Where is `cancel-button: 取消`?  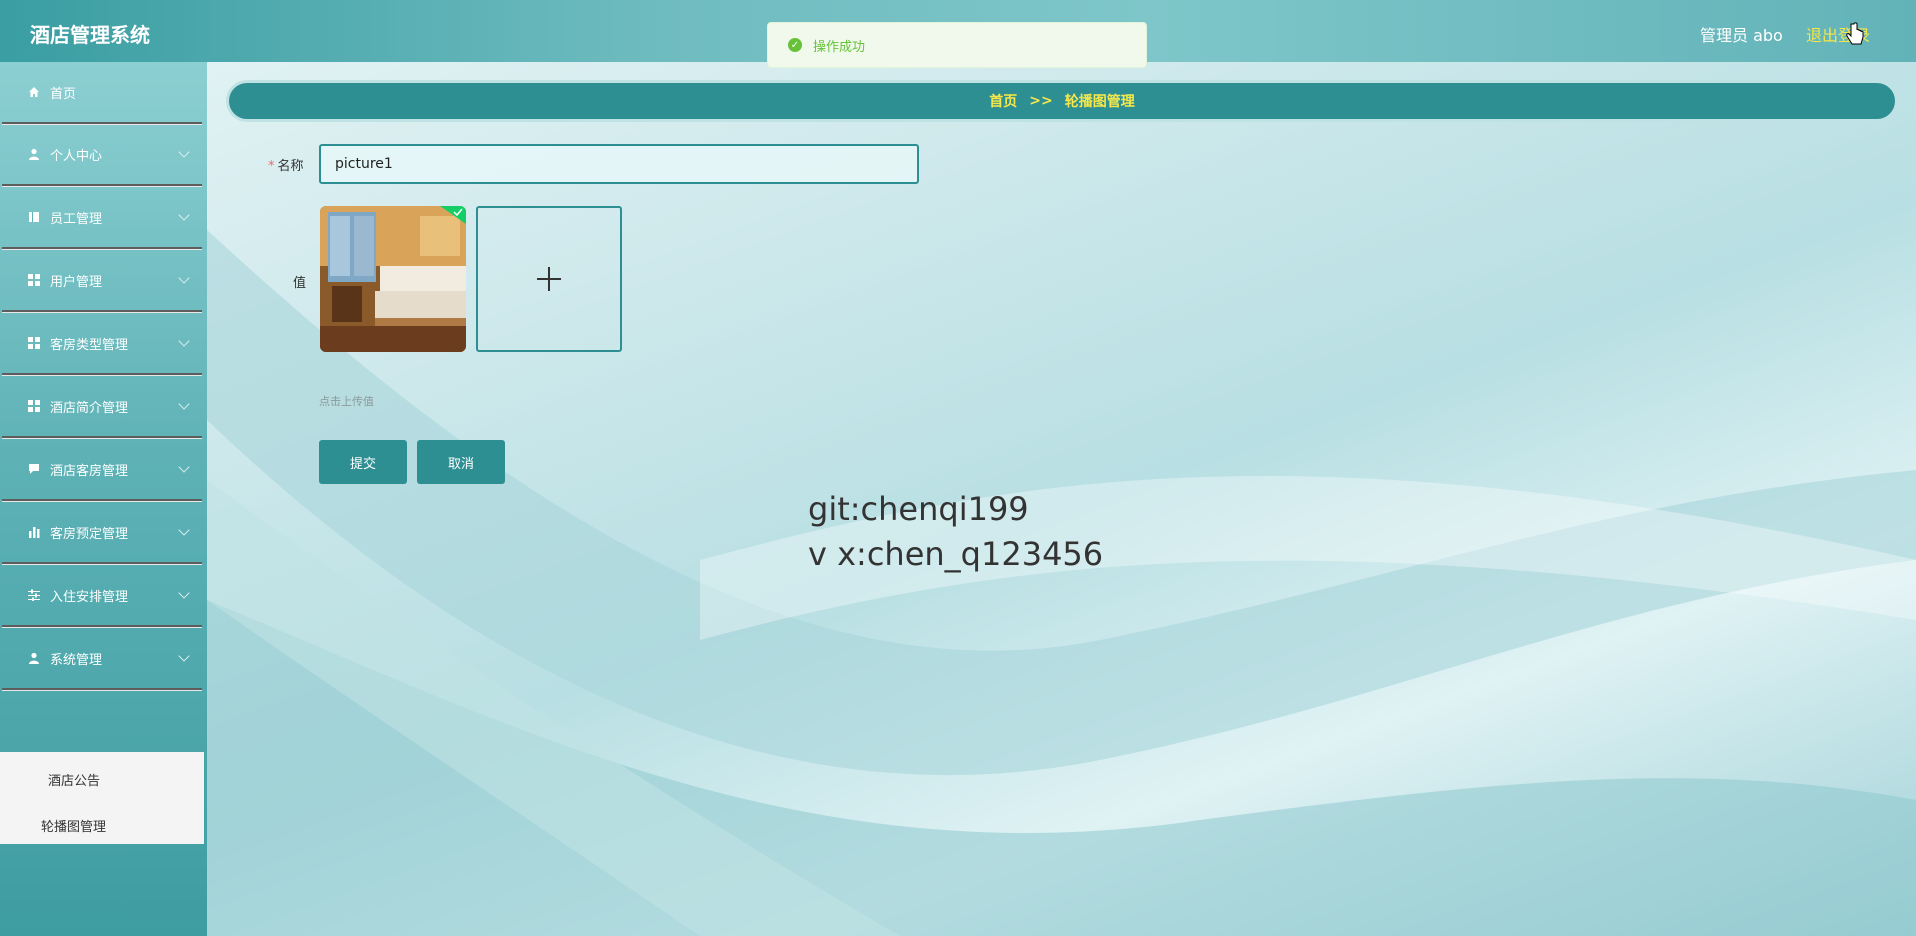 cancel-button: 取消 is located at coordinates (461, 462).